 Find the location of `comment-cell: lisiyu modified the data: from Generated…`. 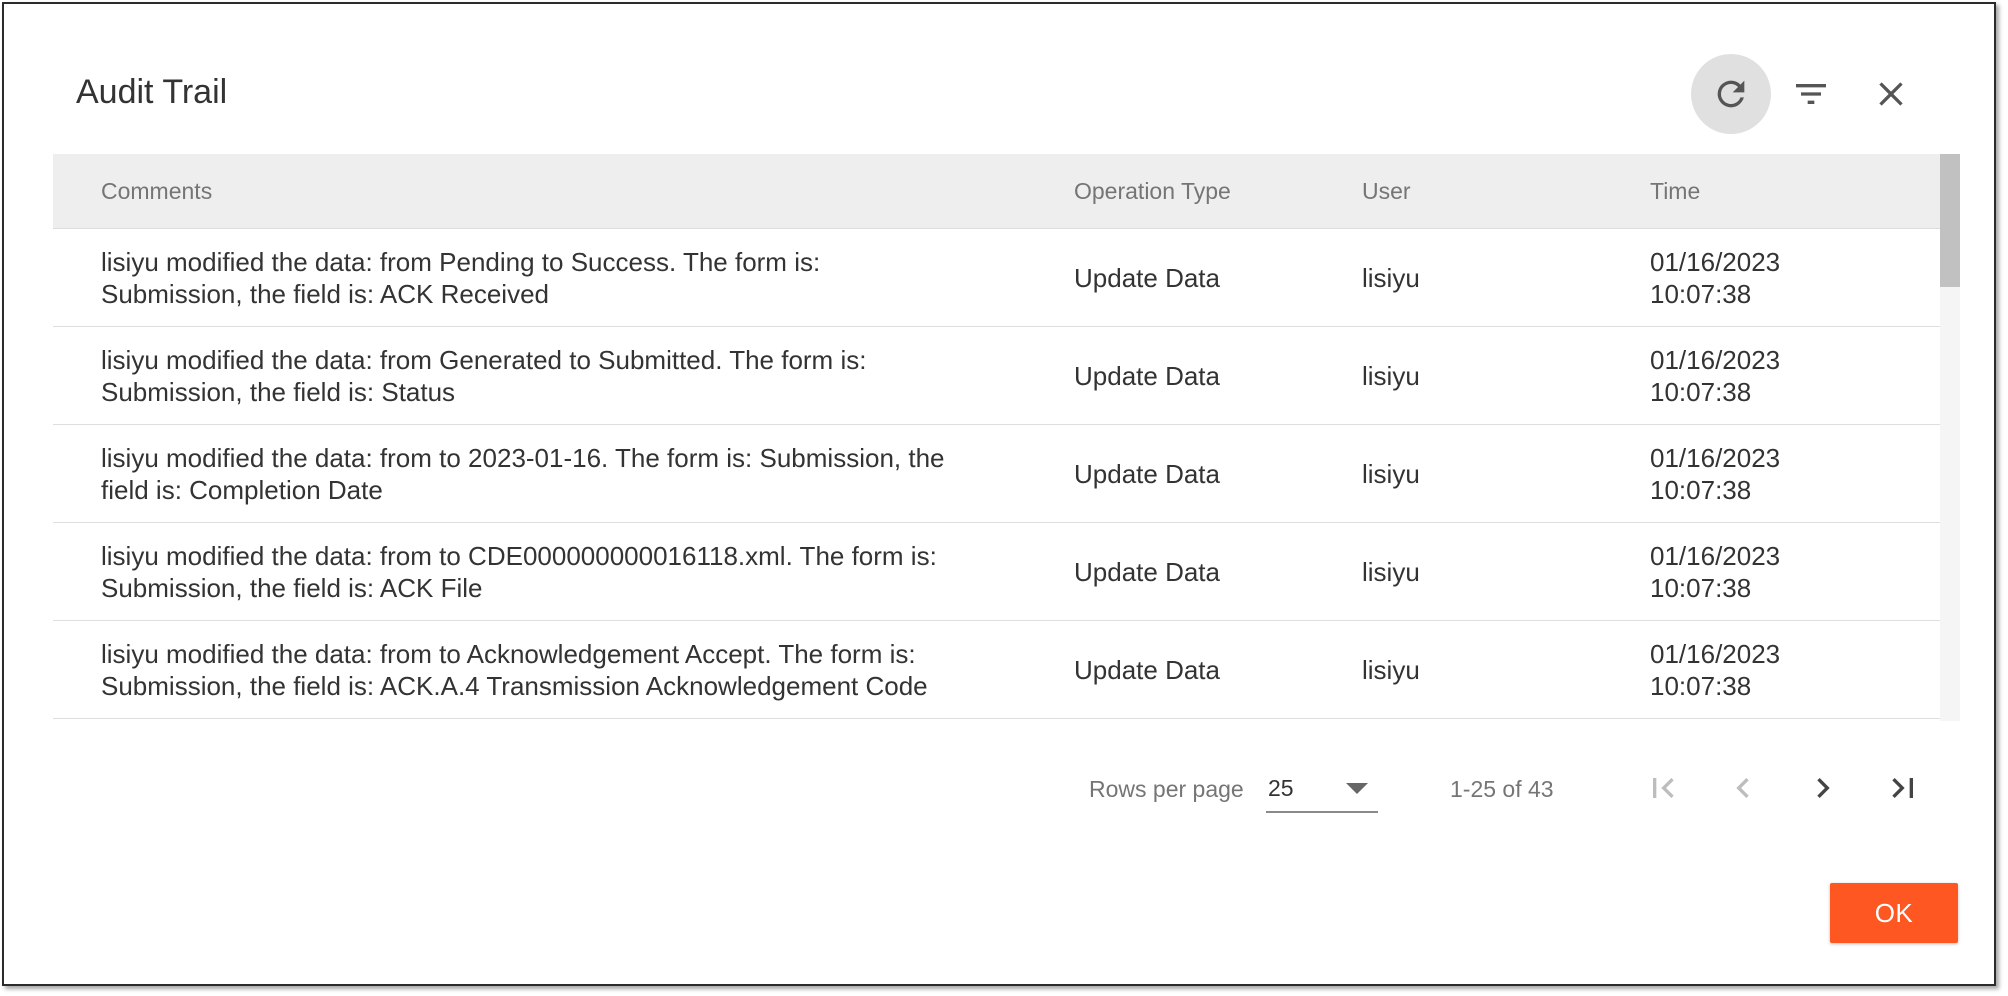

comment-cell: lisiyu modified the data: from Generated… is located at coordinates (571, 375).